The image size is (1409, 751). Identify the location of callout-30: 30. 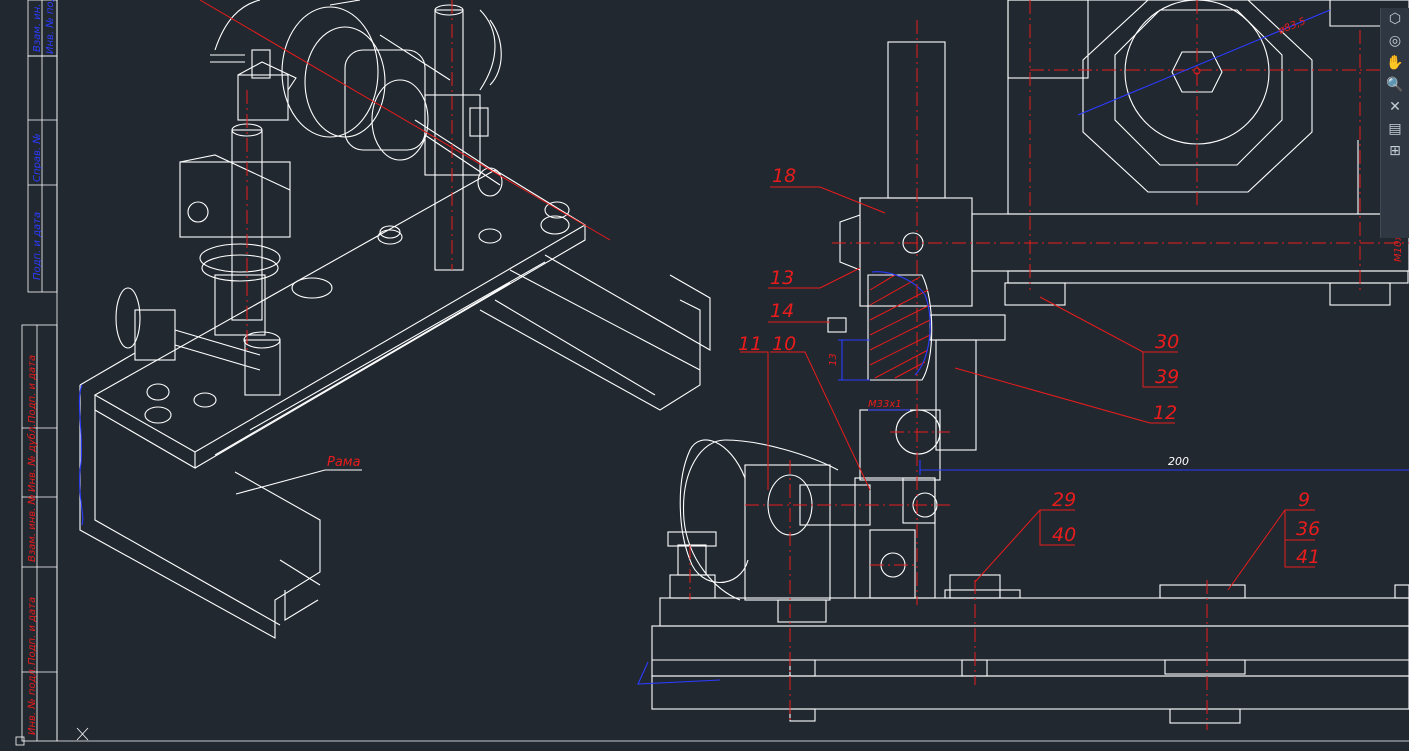
(1167, 342).